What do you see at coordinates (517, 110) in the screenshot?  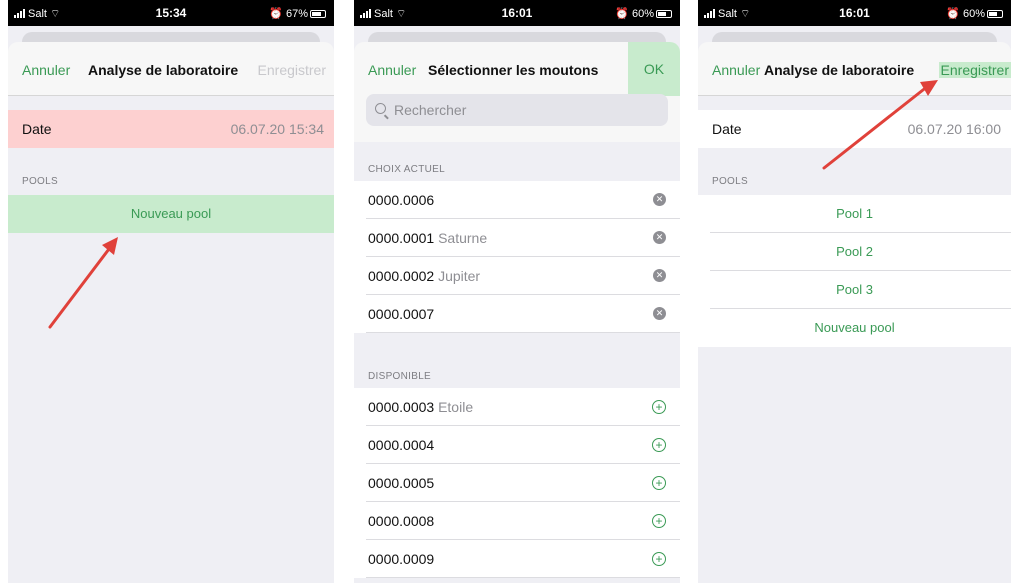 I see `search-input: Rechercher` at bounding box center [517, 110].